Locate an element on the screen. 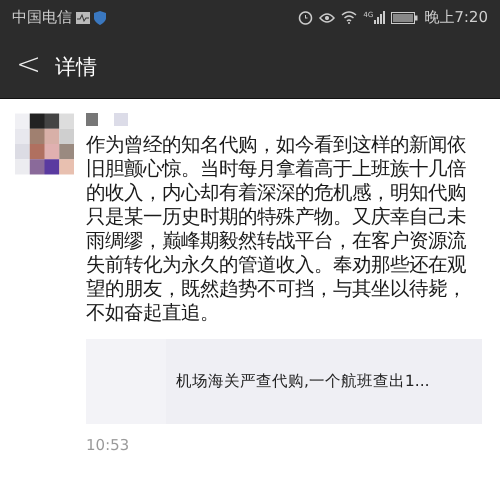 The height and width of the screenshot is (486, 500). alarm-icon is located at coordinates (306, 17).